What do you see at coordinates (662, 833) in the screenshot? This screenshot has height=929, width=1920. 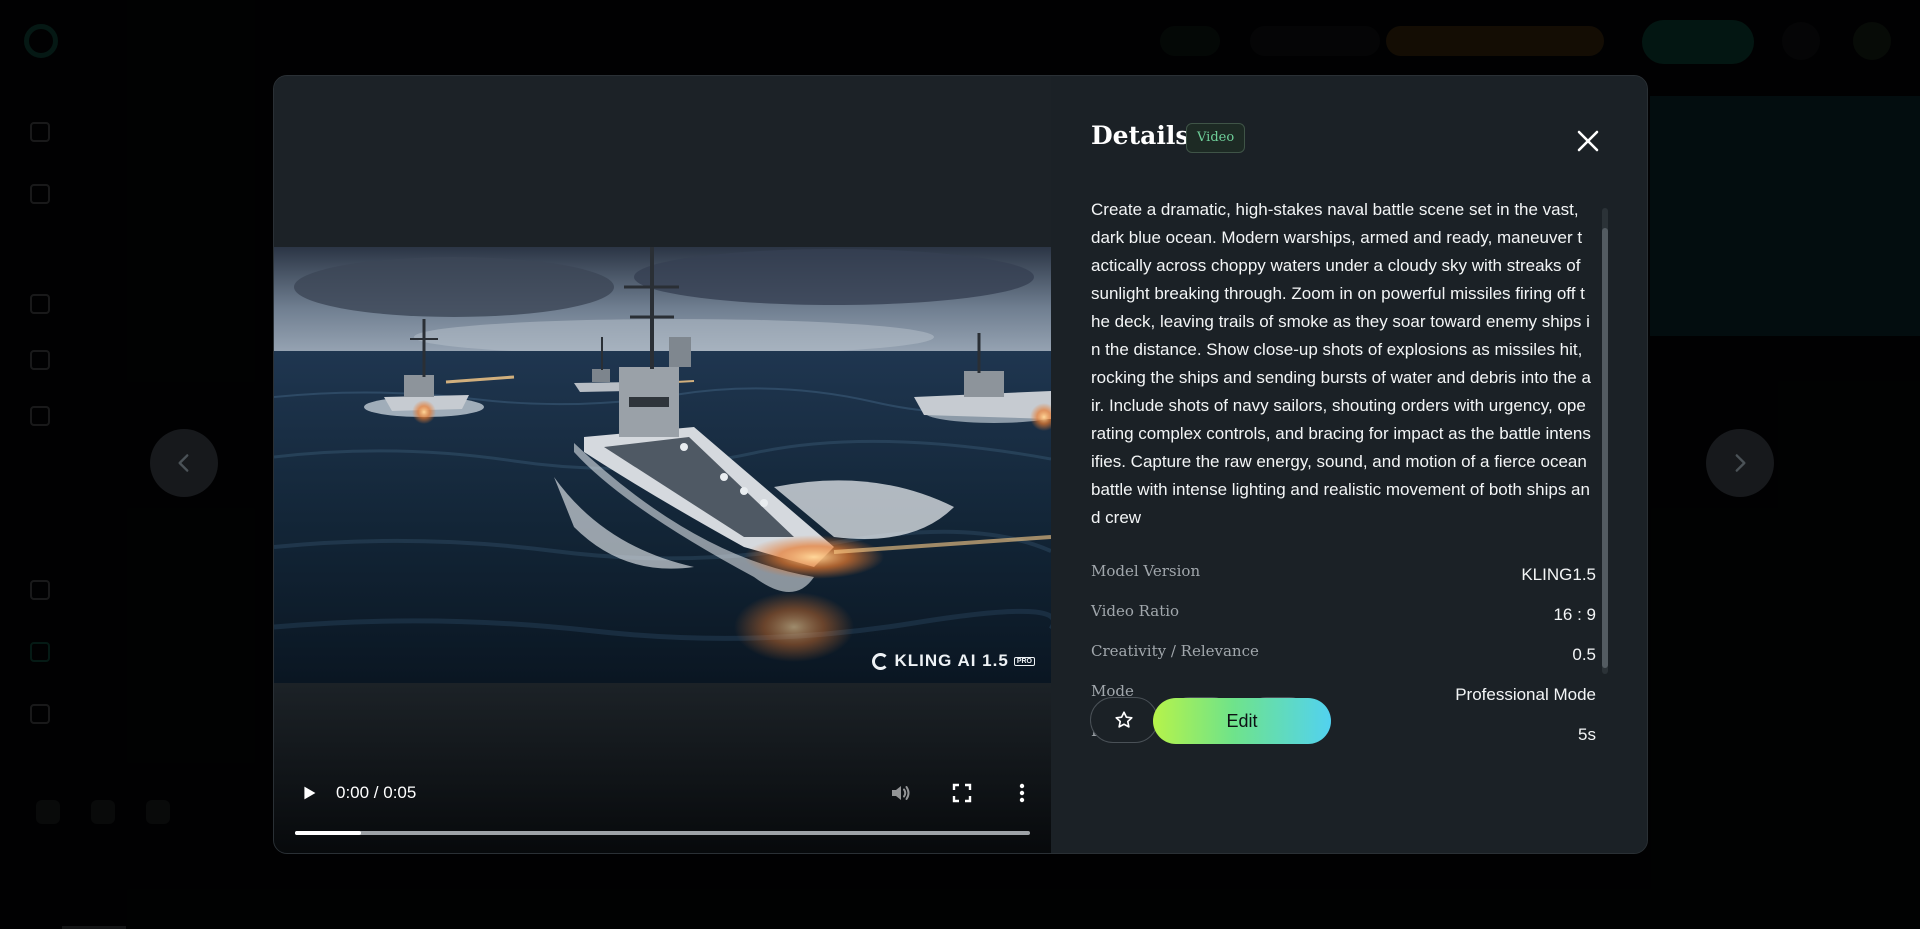 I see `video-progress-bar` at bounding box center [662, 833].